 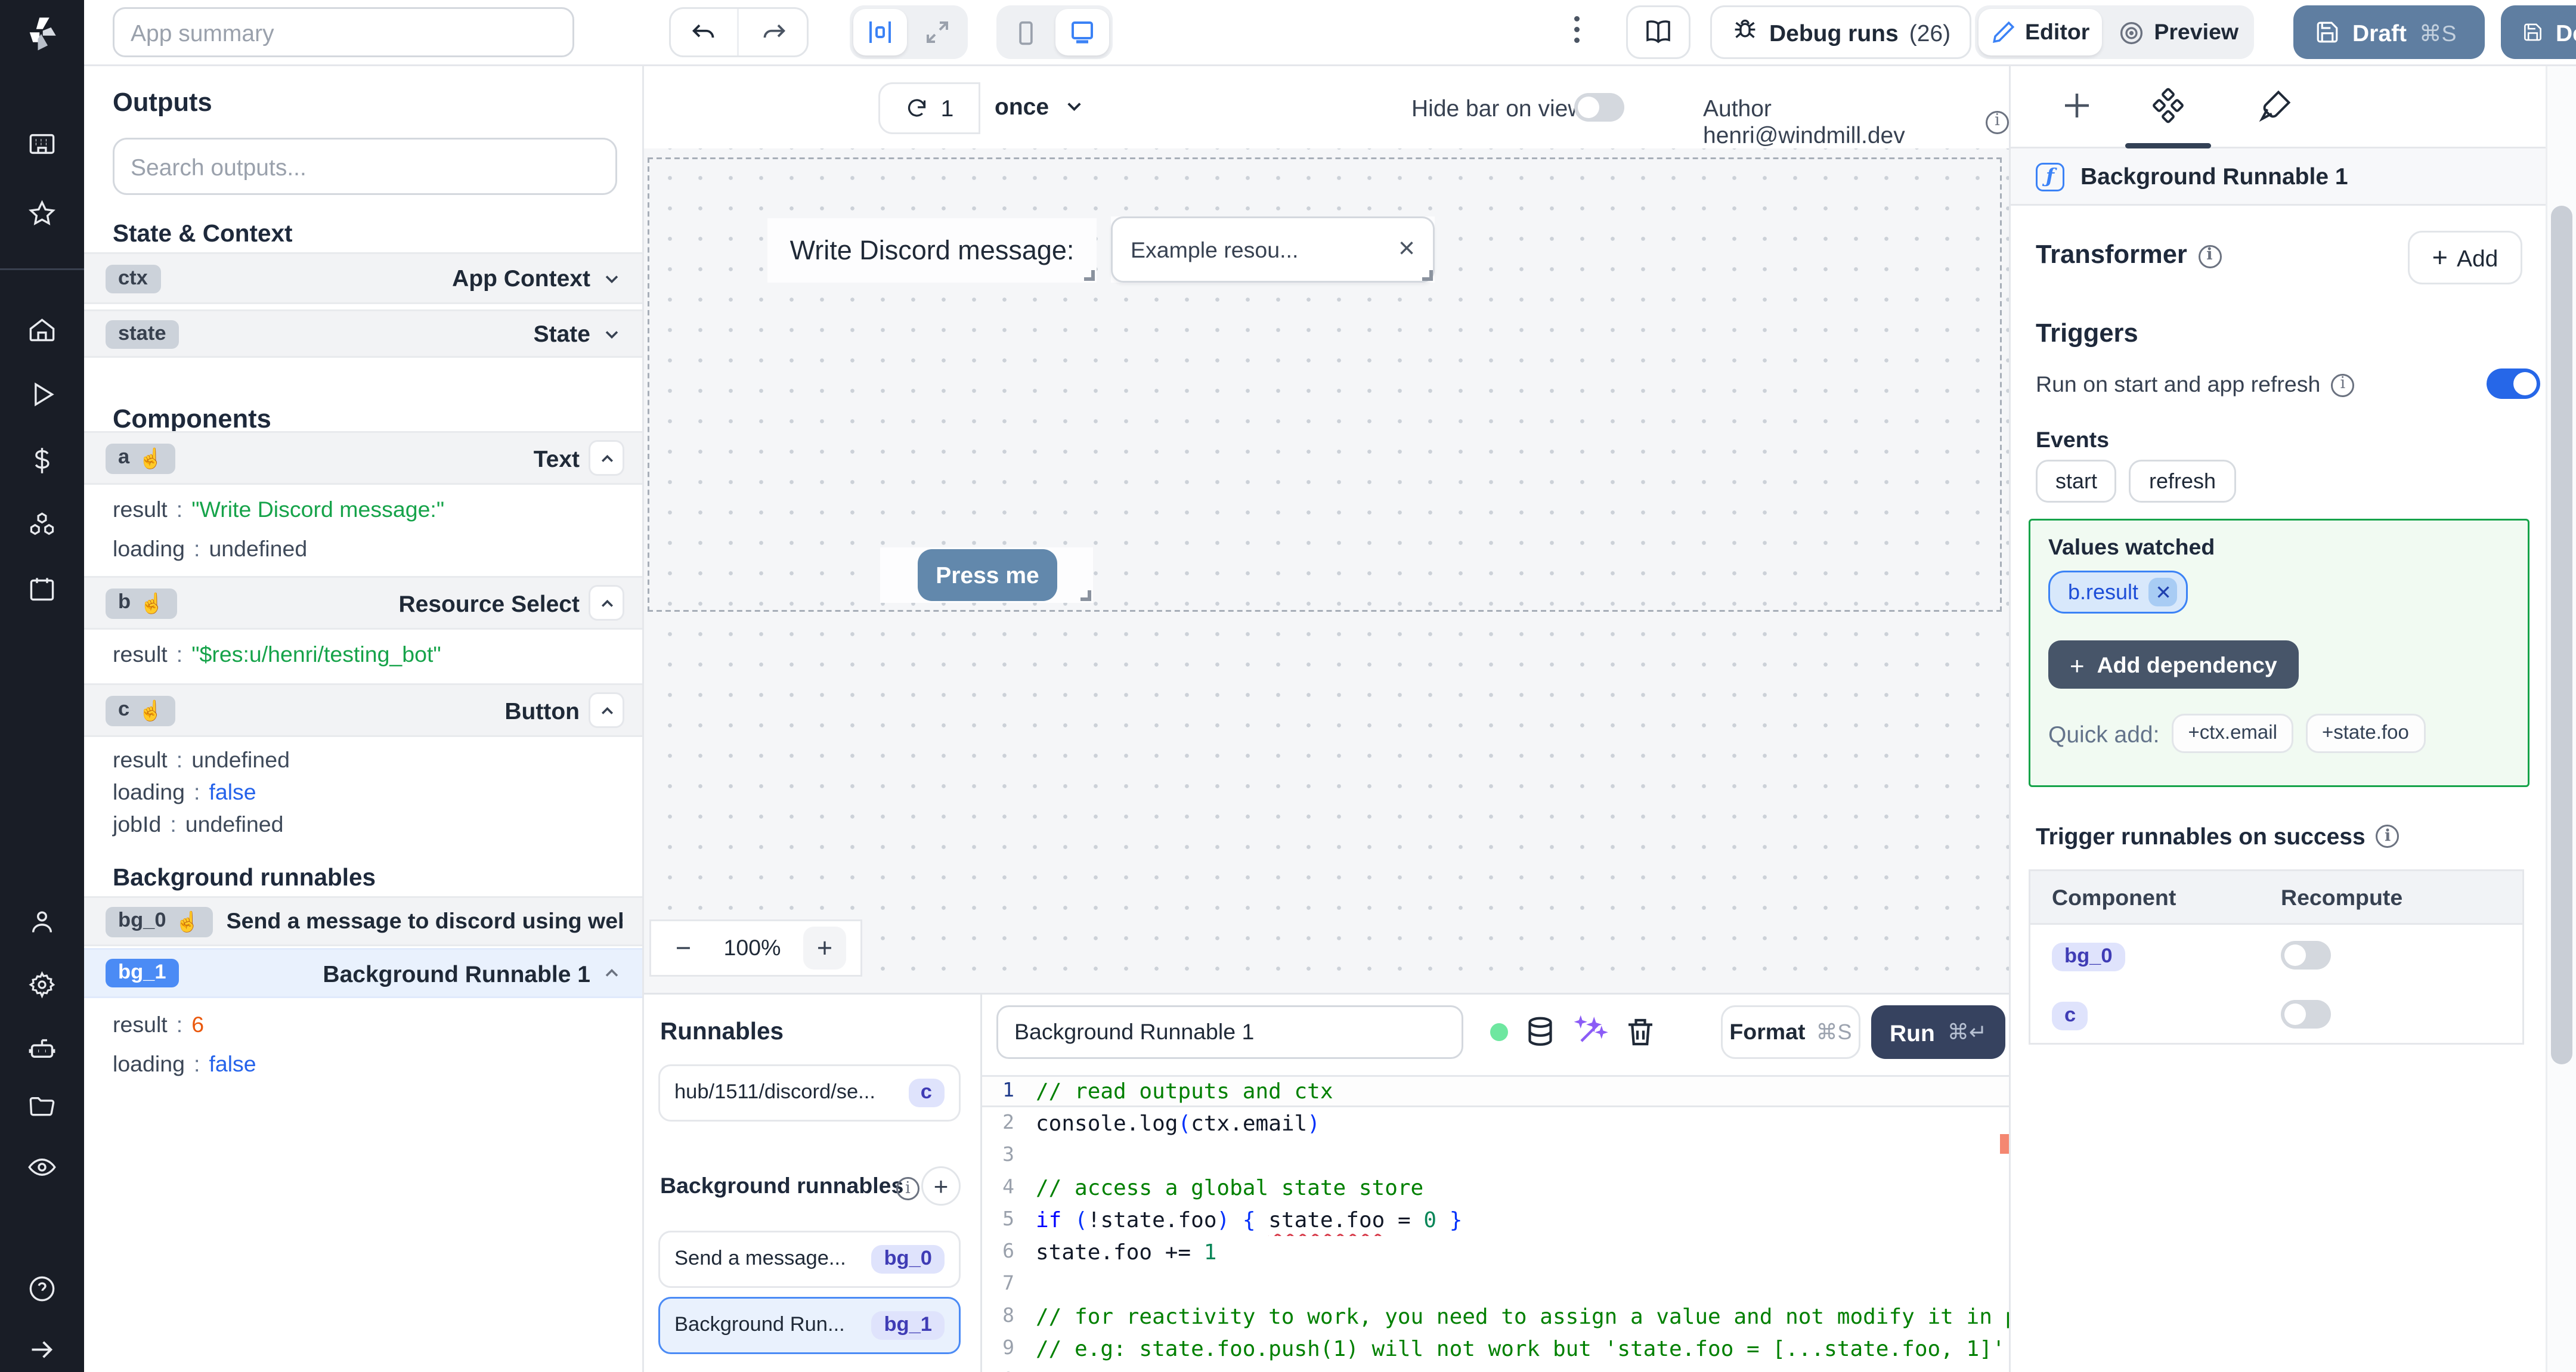 I want to click on code-line-5: 5 if (!state.foo) { state.foo = 0 }, so click(x=1495, y=1220).